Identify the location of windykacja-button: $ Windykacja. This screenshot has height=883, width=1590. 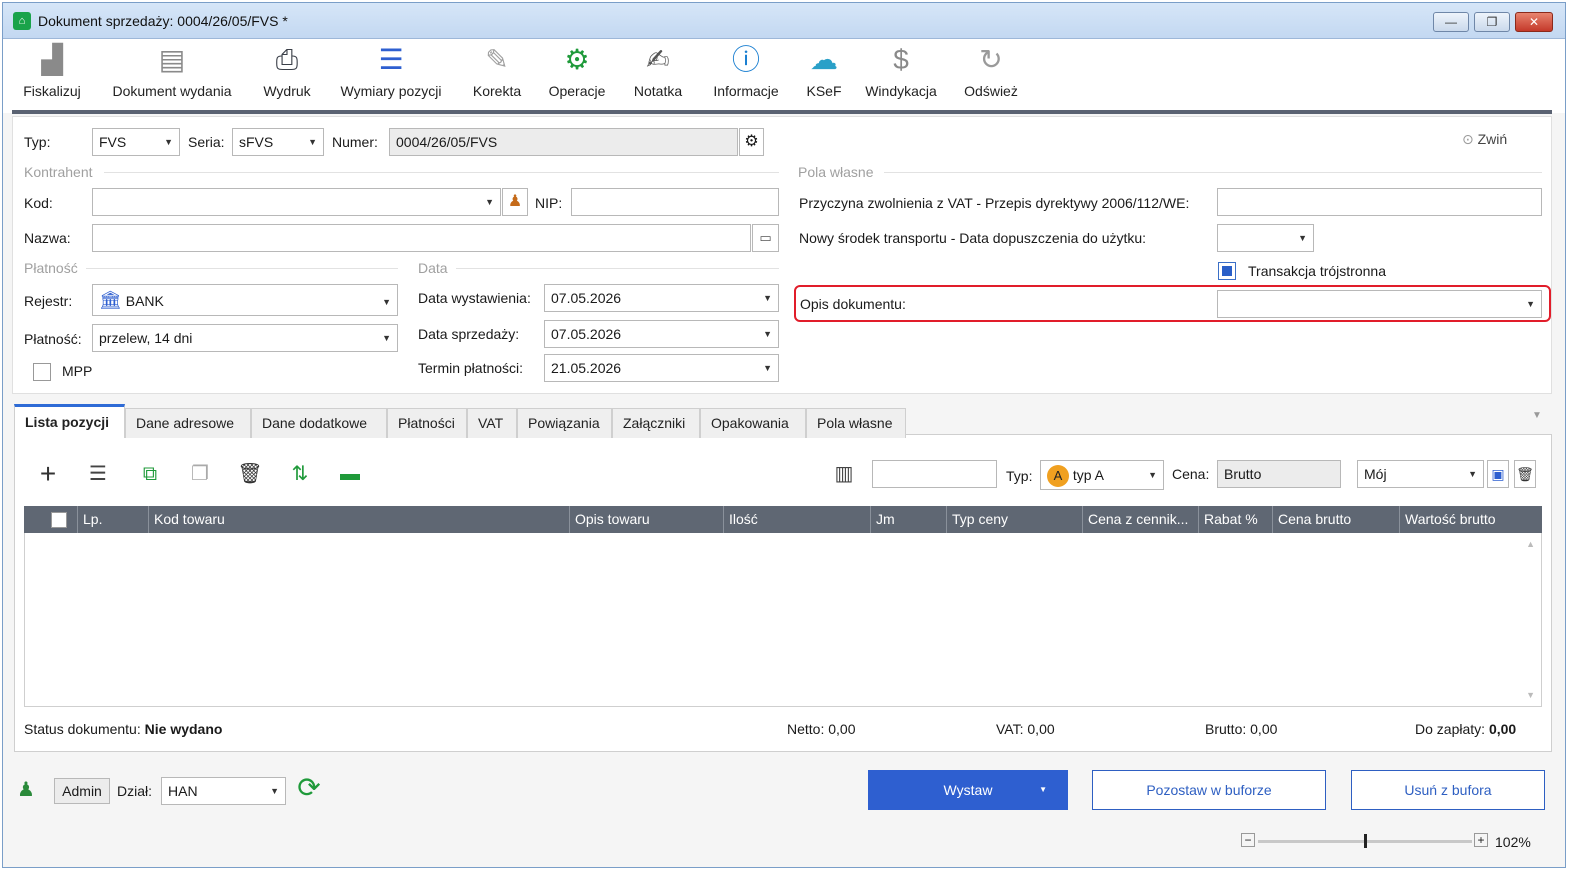
(901, 71).